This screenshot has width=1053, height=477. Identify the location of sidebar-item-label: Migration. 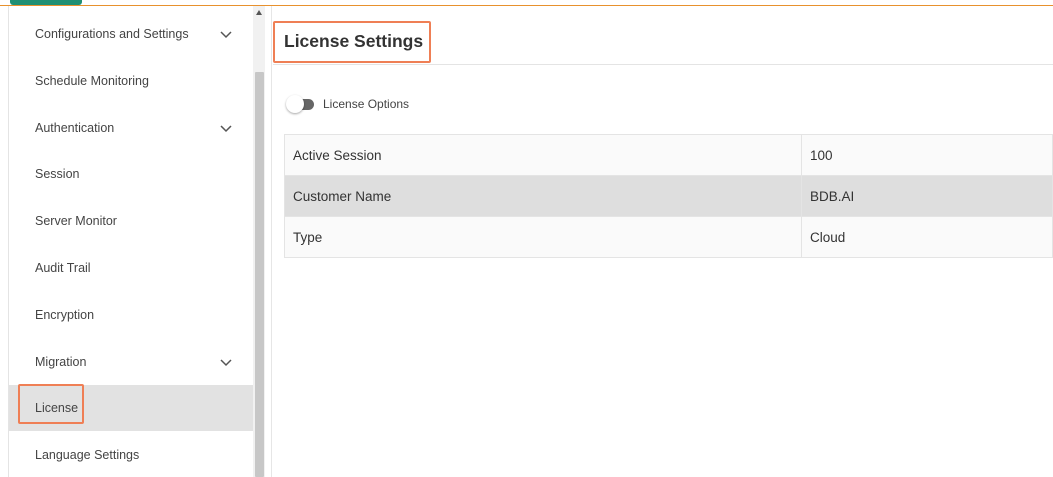
(61, 362).